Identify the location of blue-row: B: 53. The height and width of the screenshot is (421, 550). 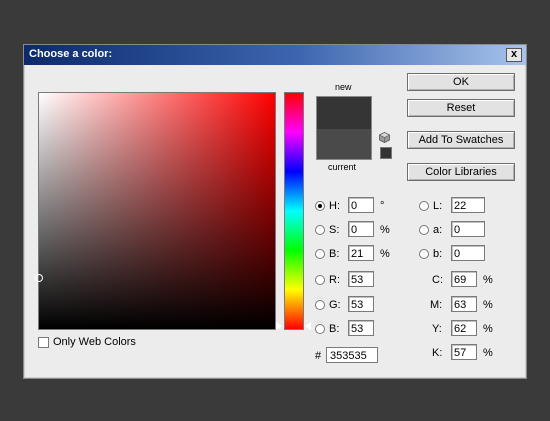
(360, 329).